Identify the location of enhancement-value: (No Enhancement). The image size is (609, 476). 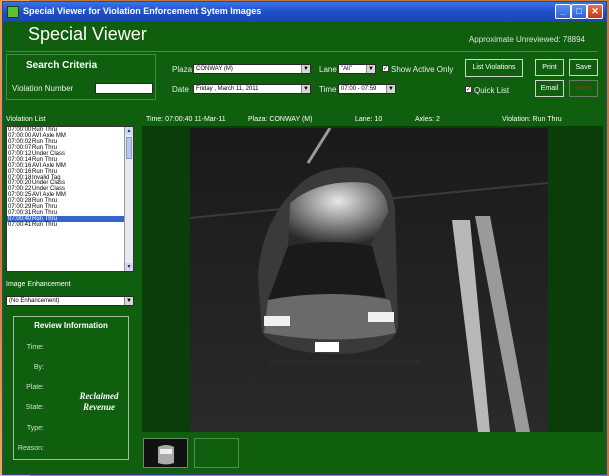
(34, 301).